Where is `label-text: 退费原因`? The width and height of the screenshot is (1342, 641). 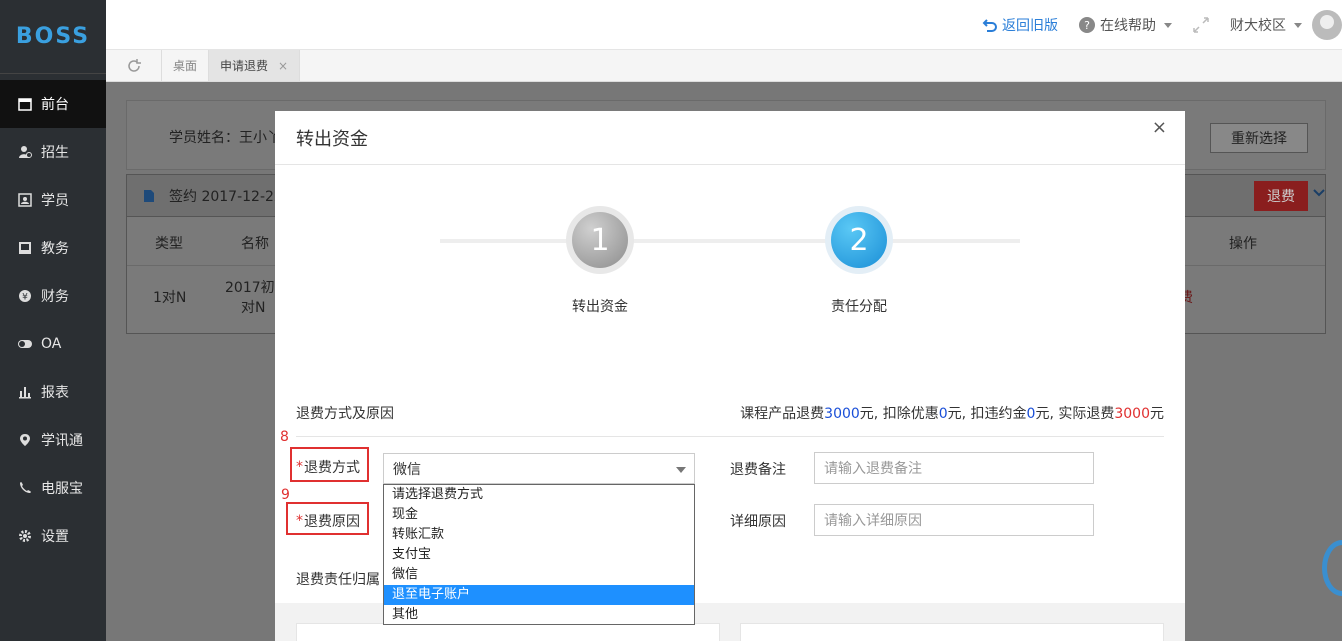
label-text: 退费原因 is located at coordinates (332, 522).